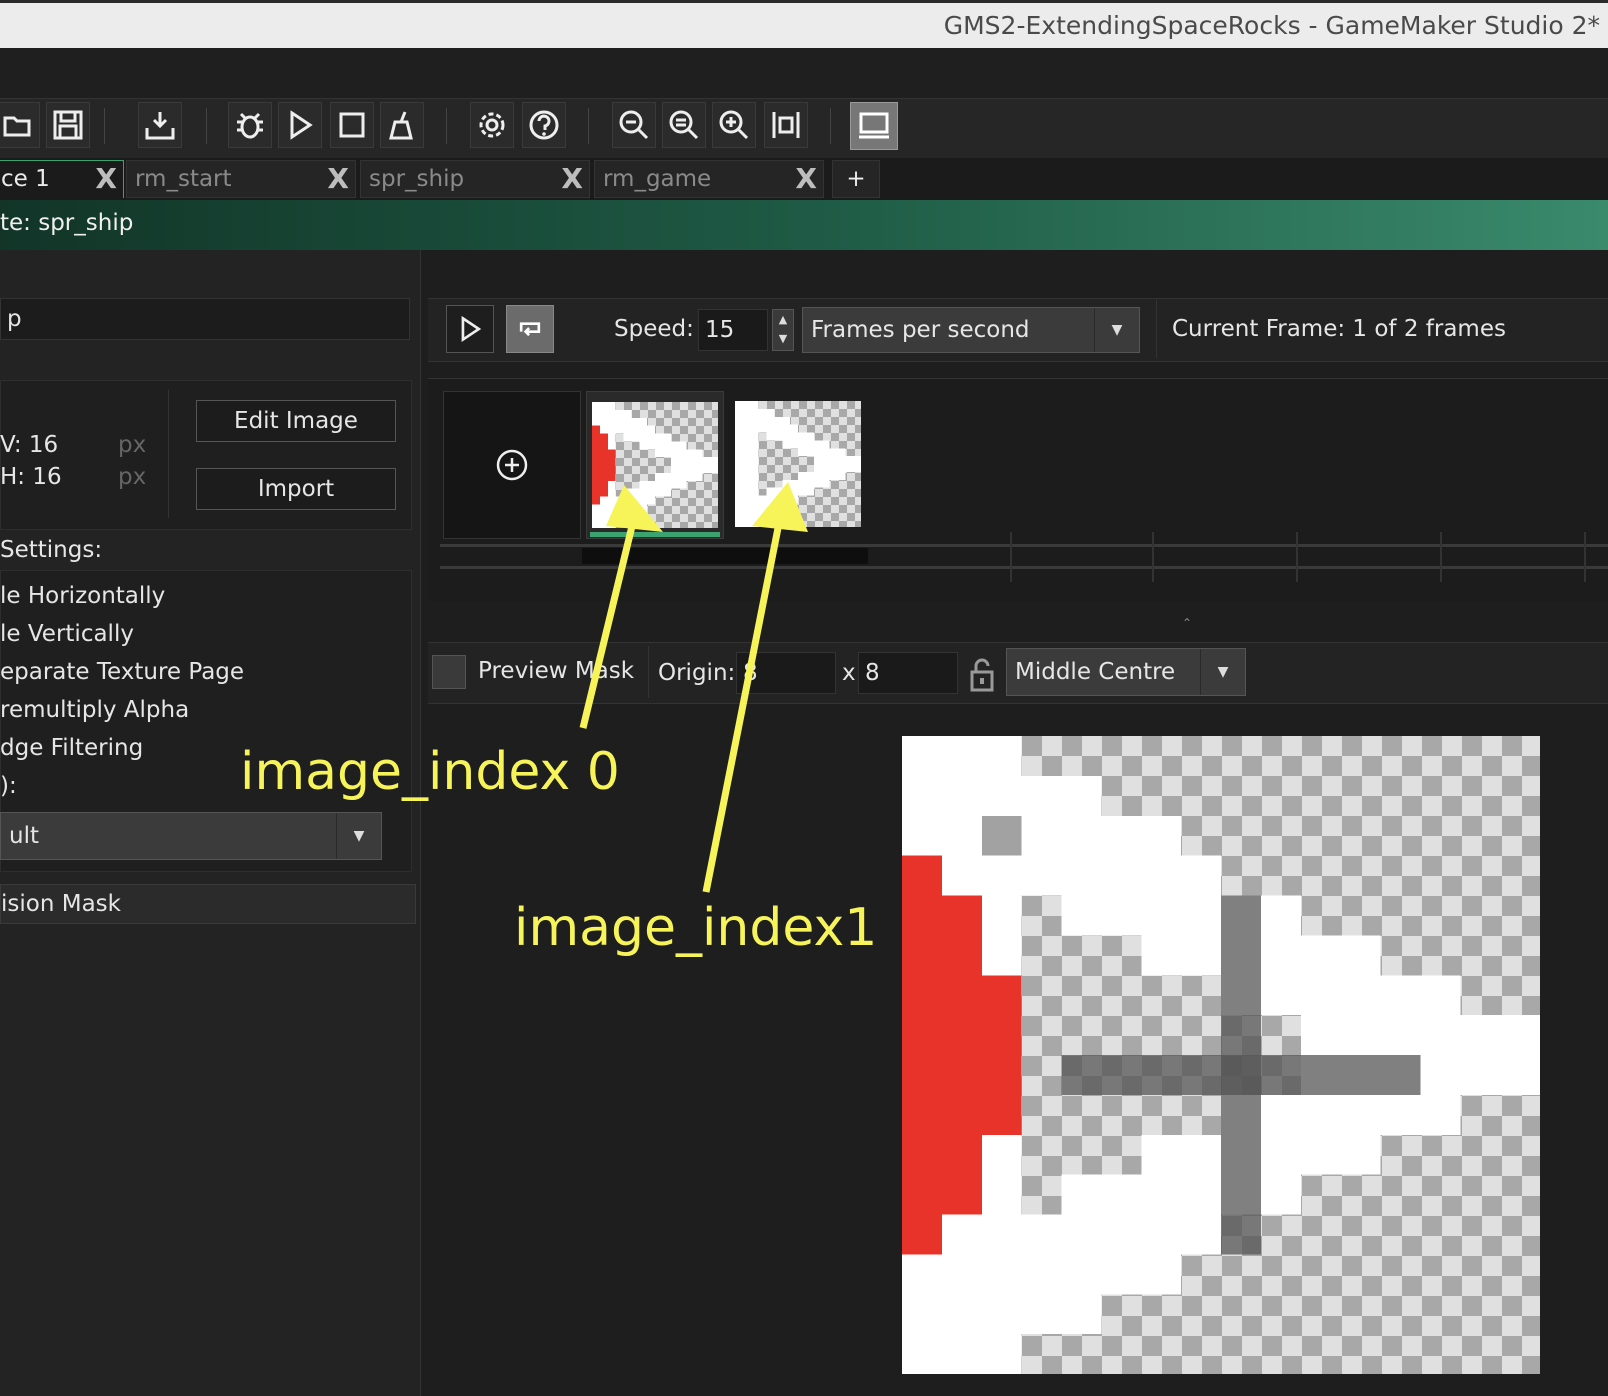  Describe the element at coordinates (82, 596) in the screenshot. I see `option-tile-horizontally: le Horizontally` at that location.